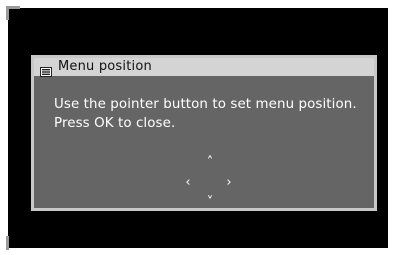  Describe the element at coordinates (105, 66) in the screenshot. I see `dialog-title: Menu position` at that location.